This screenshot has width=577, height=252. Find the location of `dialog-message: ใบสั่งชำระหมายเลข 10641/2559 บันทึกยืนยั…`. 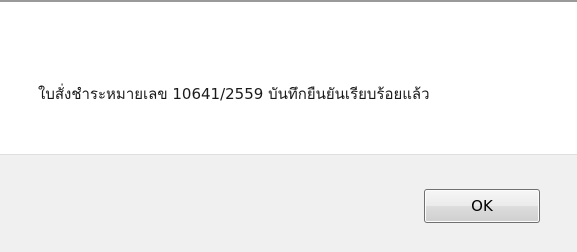

dialog-message: ใบสั่งชำระหมายเลข 10641/2559 บันทึกยืนยั… is located at coordinates (234, 94).